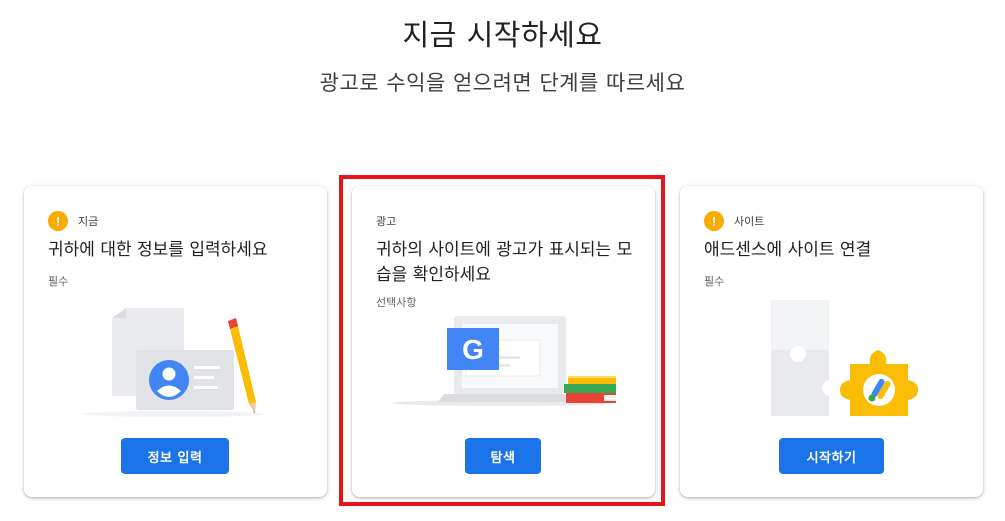  What do you see at coordinates (831, 456) in the screenshot?
I see `get-started-button: 시작하기` at bounding box center [831, 456].